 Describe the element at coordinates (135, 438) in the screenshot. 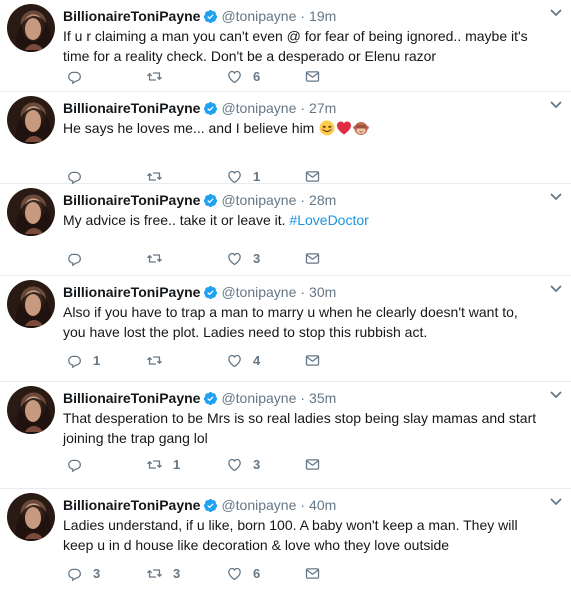

I see `tweet-text-line: joining the trap gang lol` at that location.